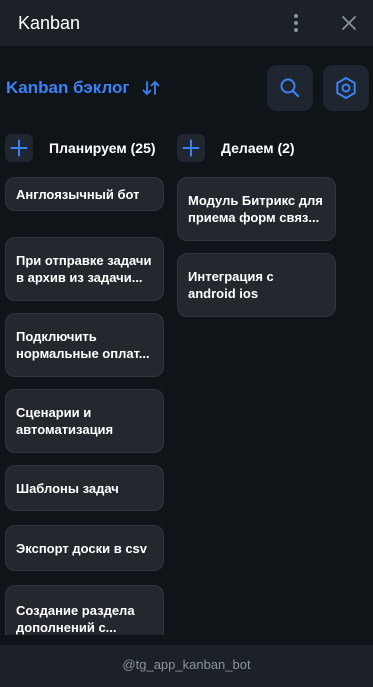 The width and height of the screenshot is (373, 687). I want to click on settings-icon, so click(346, 88).